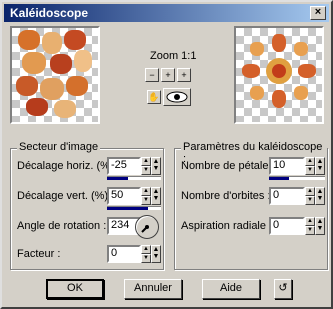 This screenshot has height=309, width=333. I want to click on h-offset-spinner: ▲ ▼, so click(146, 166).